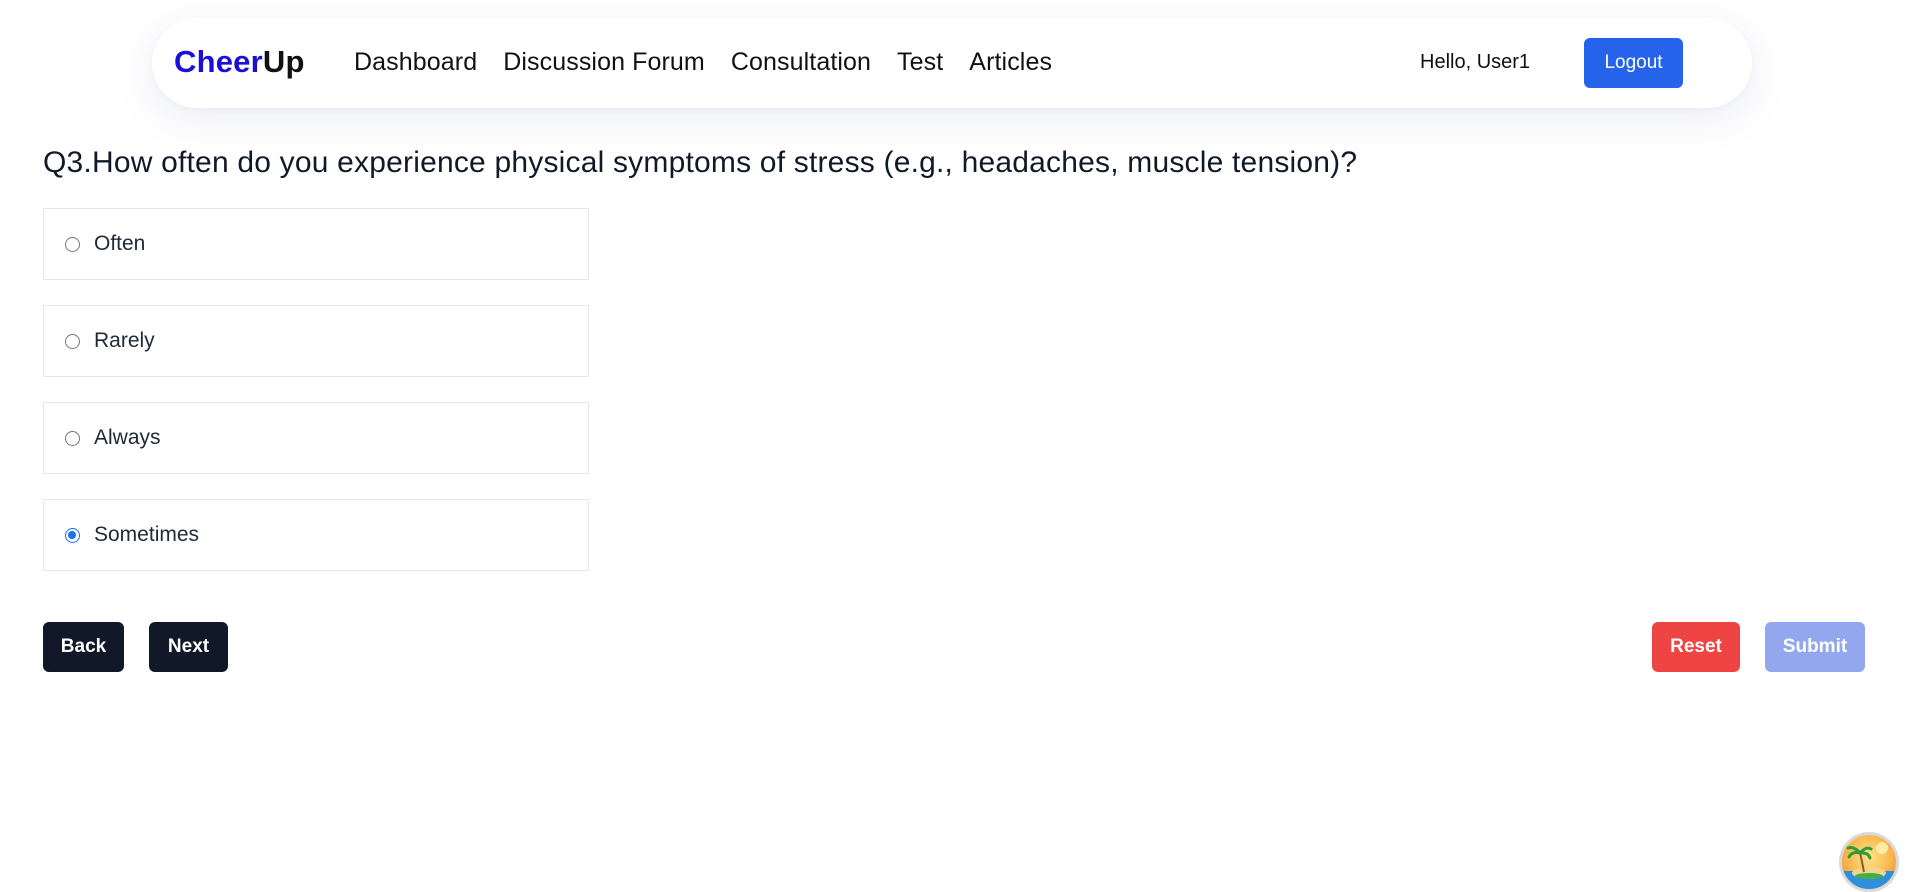 The width and height of the screenshot is (1912, 892). I want to click on island-avatar-icon, so click(1869, 862).